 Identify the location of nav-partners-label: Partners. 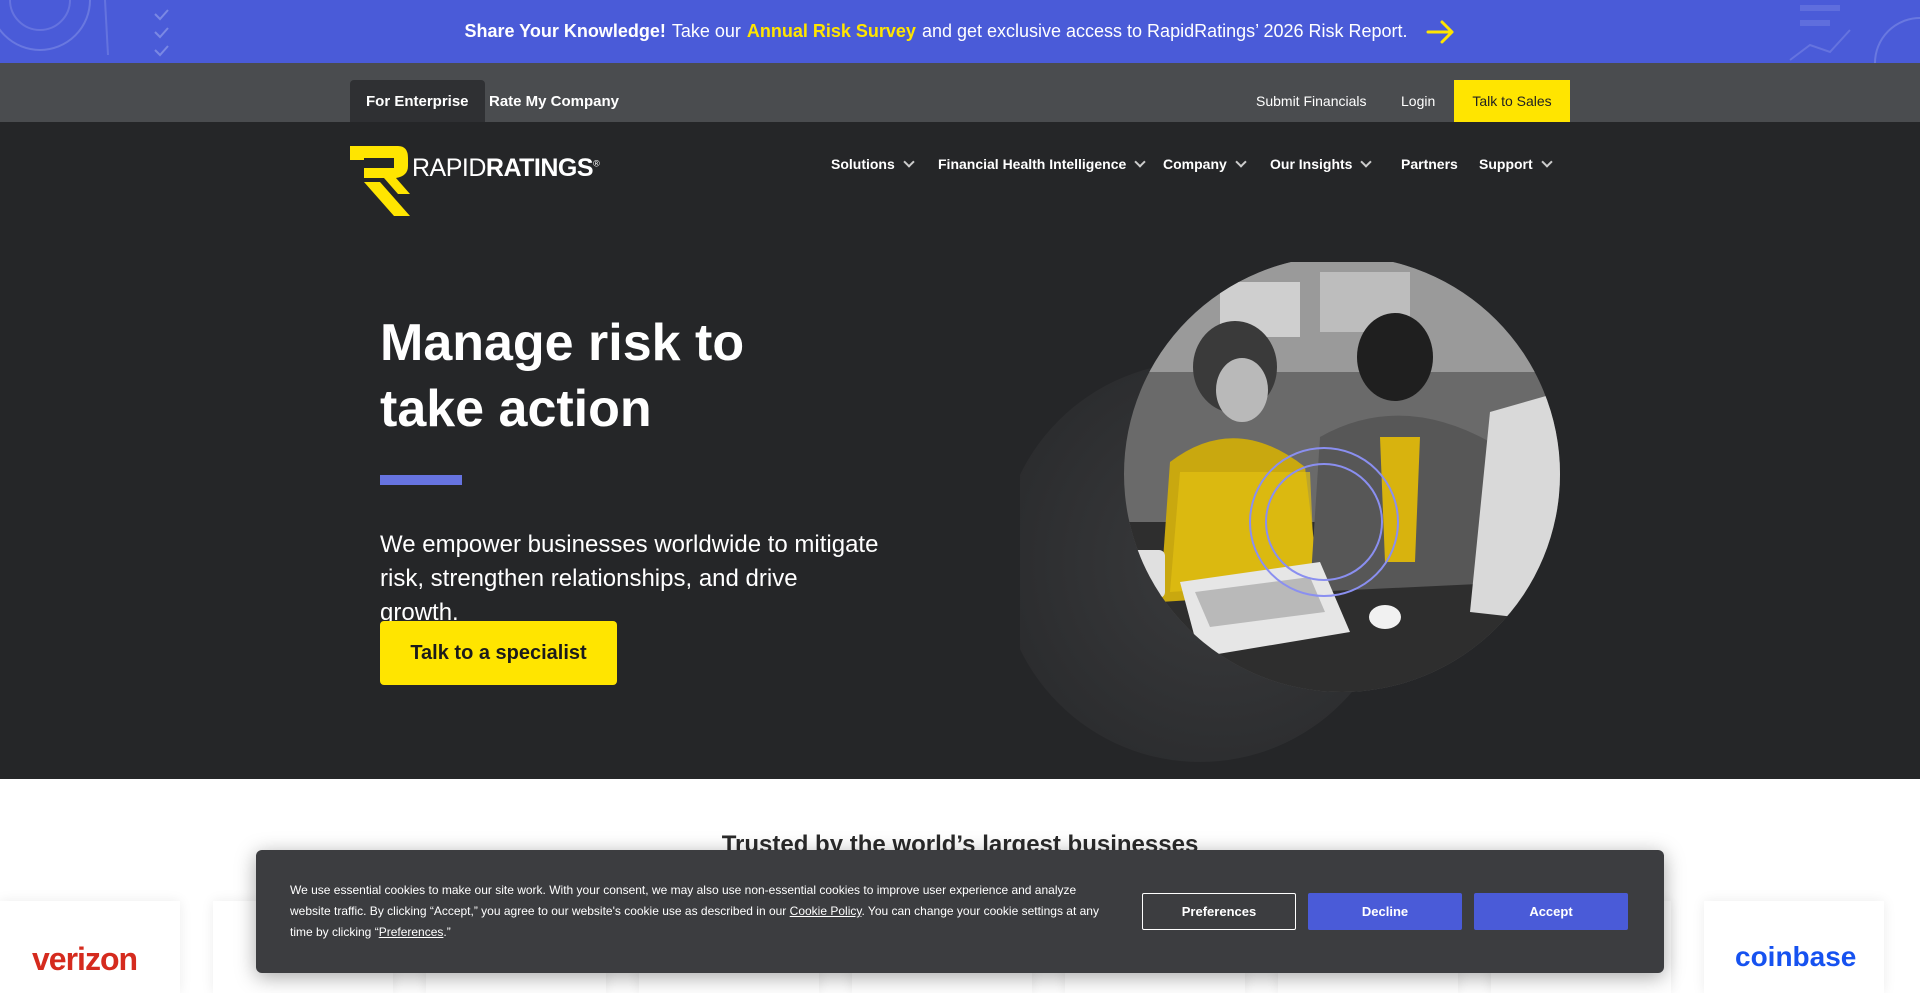
(1429, 164).